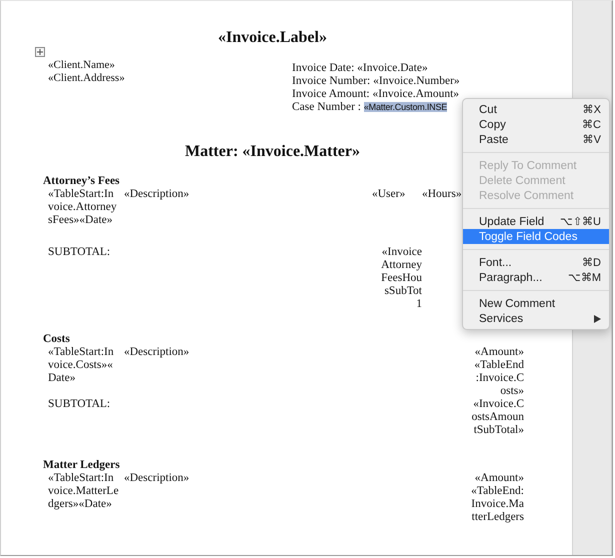 This screenshot has height=558, width=615. I want to click on menu-item: Paragraph... ⌥⌘M, so click(536, 277).